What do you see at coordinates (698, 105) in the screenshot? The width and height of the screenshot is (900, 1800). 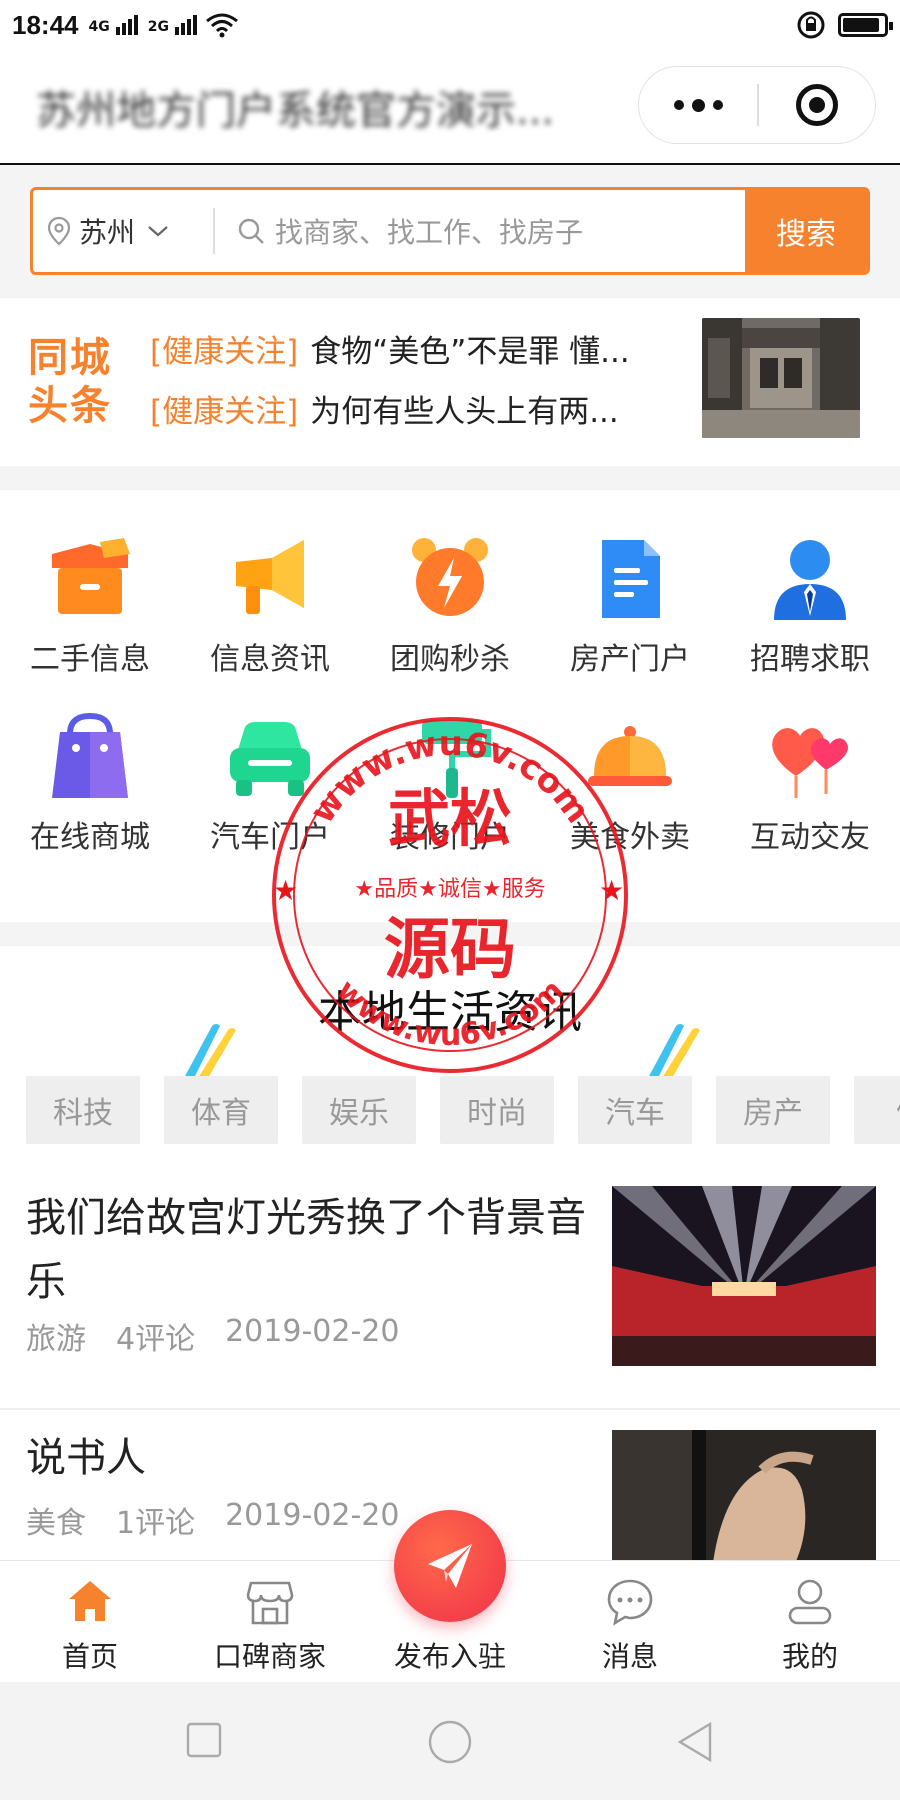 I see `more-button` at bounding box center [698, 105].